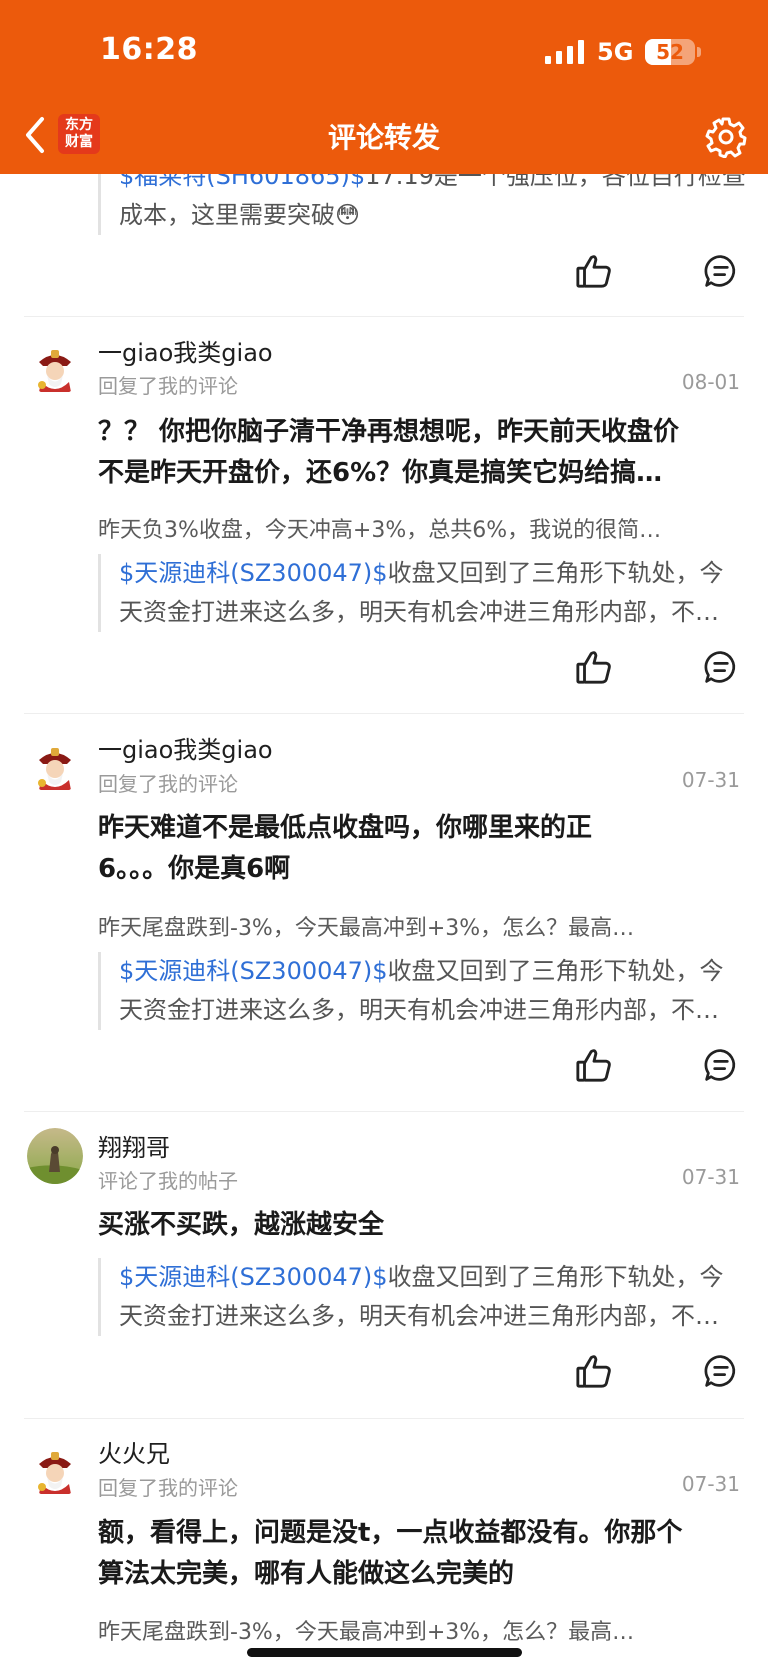 This screenshot has width=768, height=1665. I want to click on network-label: 5G, so click(615, 52).